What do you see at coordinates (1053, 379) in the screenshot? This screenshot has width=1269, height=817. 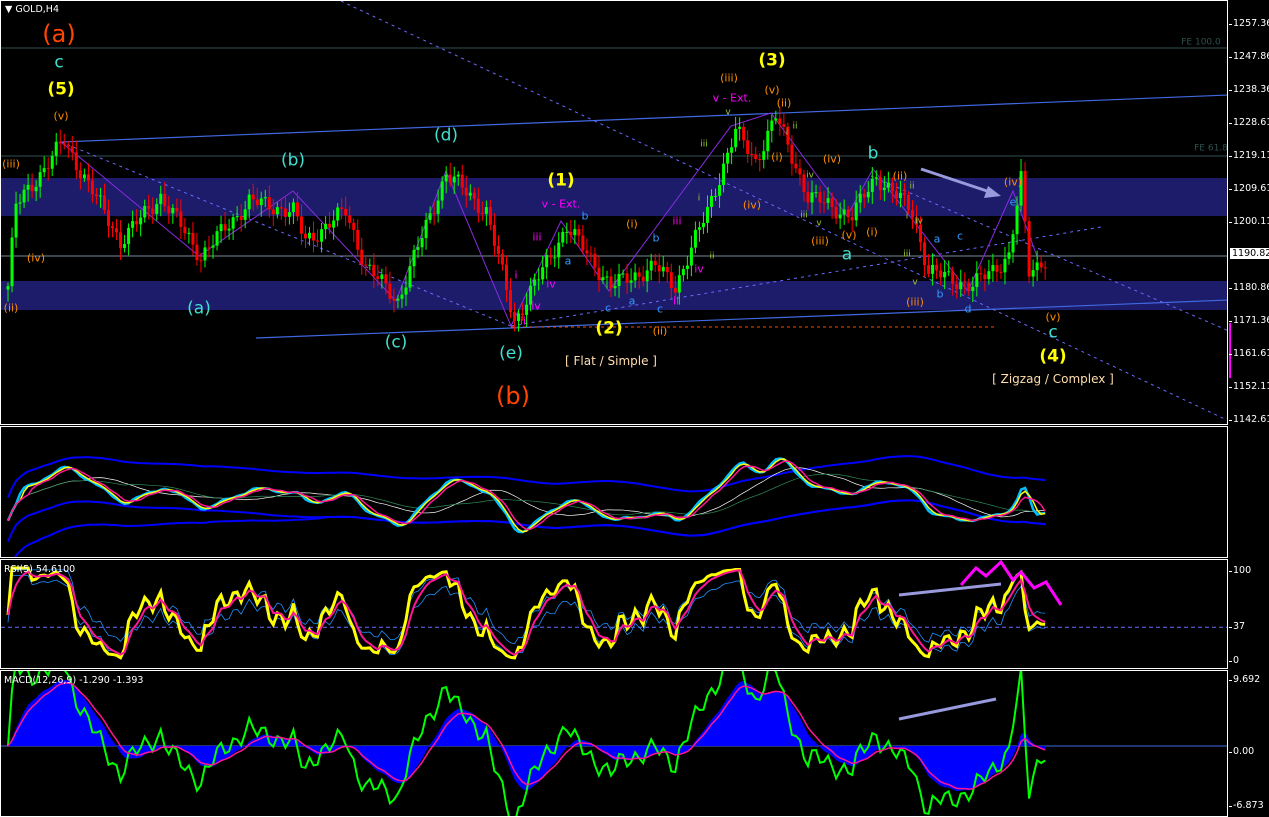 I see `zigzag-complex-annotation: [ Zigzag / Complex ]` at bounding box center [1053, 379].